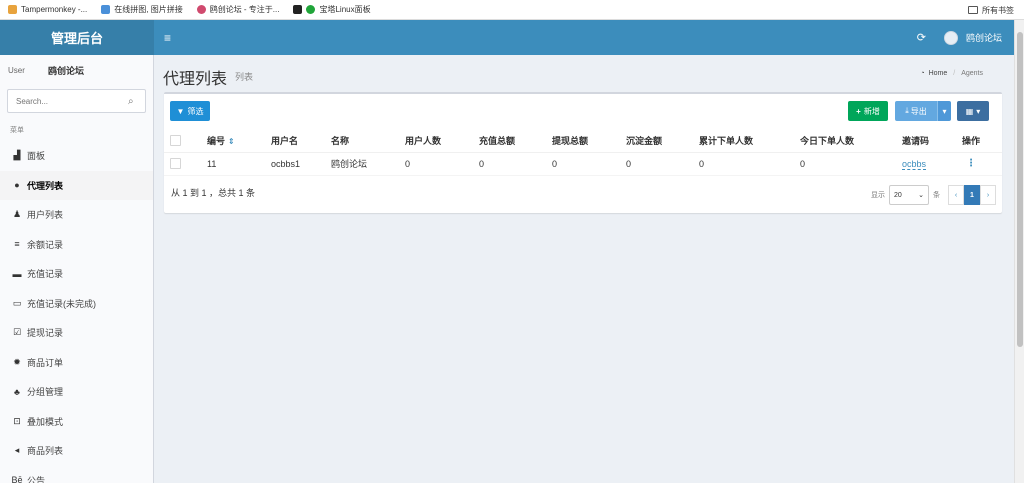 The height and width of the screenshot is (483, 1024). I want to click on breadcrumb-home: Home, so click(938, 73).